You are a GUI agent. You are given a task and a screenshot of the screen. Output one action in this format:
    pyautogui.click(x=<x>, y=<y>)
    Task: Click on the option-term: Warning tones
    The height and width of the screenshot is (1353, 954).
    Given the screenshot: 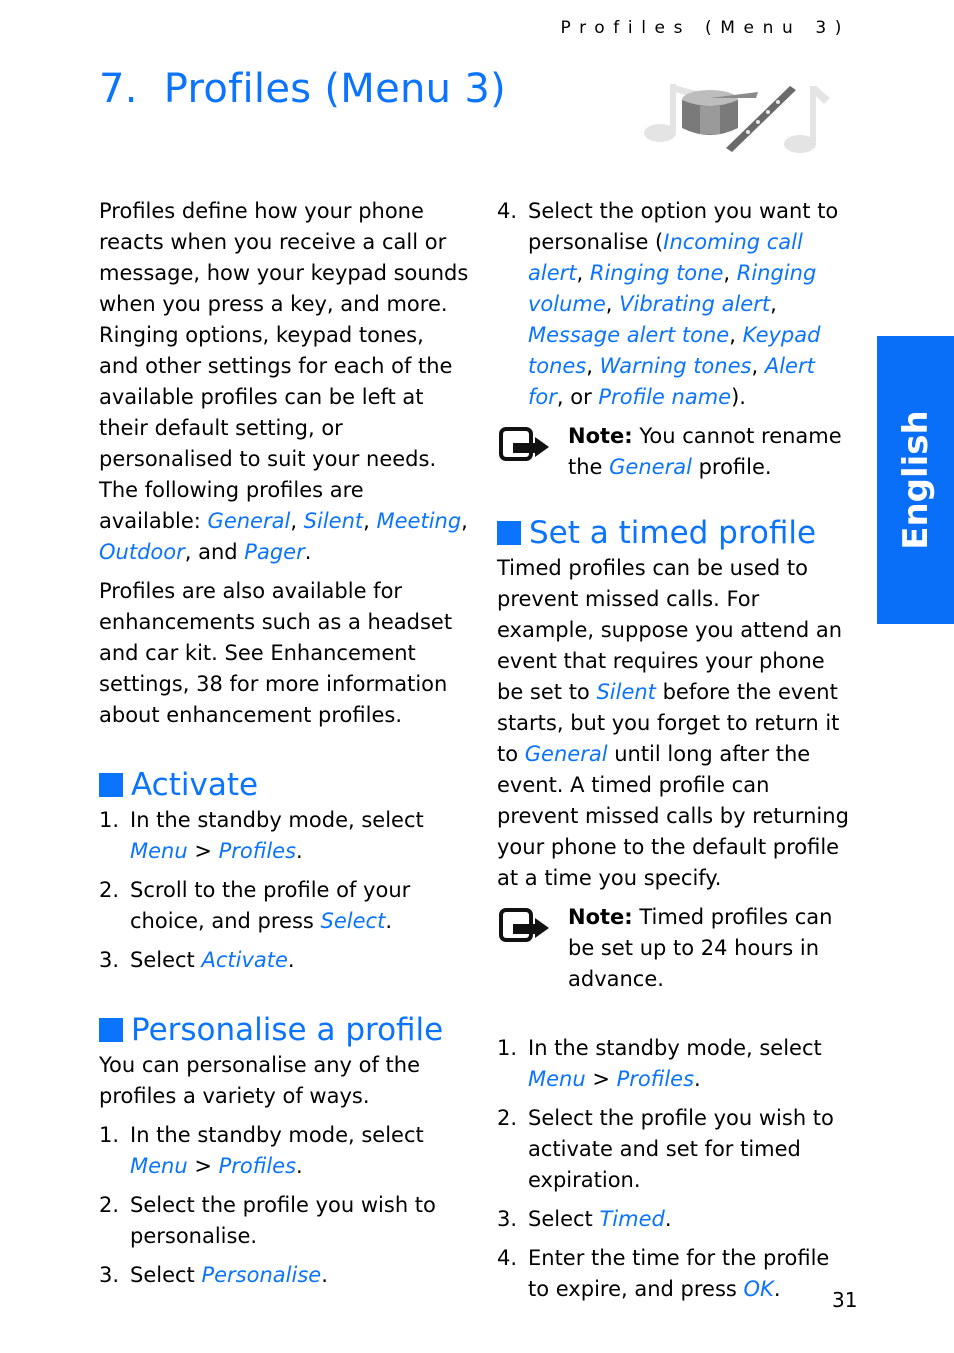 What is the action you would take?
    pyautogui.click(x=675, y=366)
    